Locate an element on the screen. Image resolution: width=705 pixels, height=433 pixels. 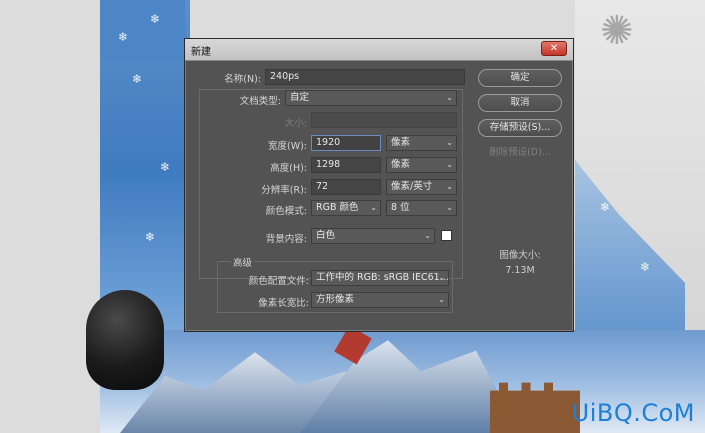
name-label: 名称(N): is located at coordinates (242, 79).